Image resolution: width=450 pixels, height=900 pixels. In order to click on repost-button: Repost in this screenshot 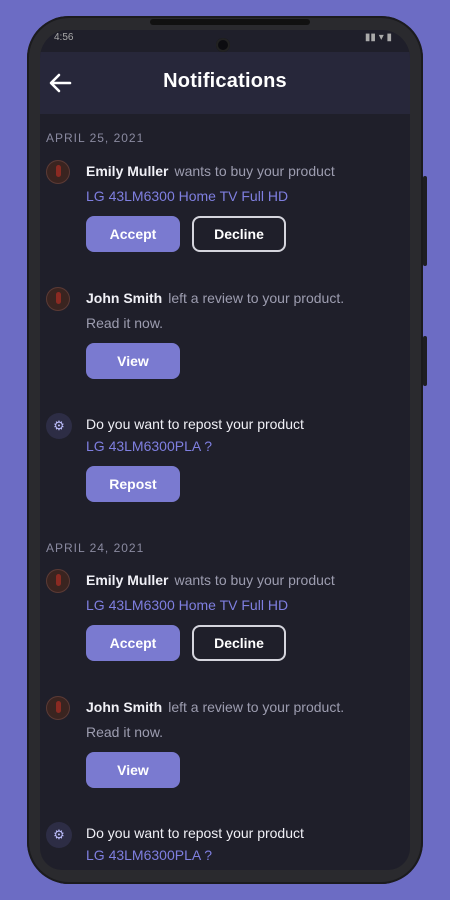, I will do `click(133, 484)`.